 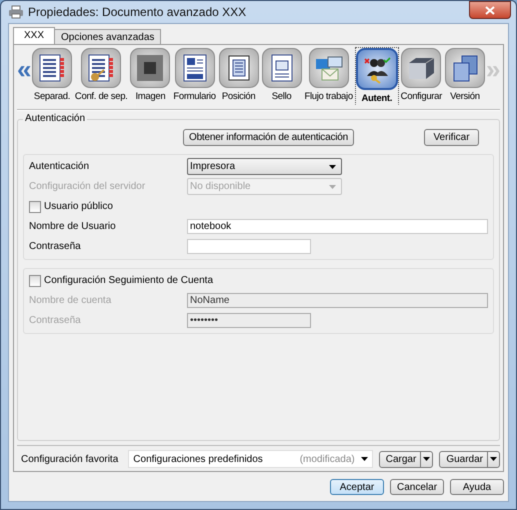 I want to click on dialog-button: Cancelar, so click(x=417, y=487).